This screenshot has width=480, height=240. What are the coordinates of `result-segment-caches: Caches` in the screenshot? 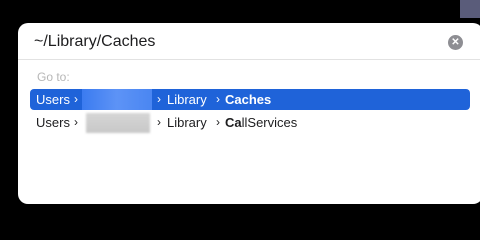 It's located at (248, 99).